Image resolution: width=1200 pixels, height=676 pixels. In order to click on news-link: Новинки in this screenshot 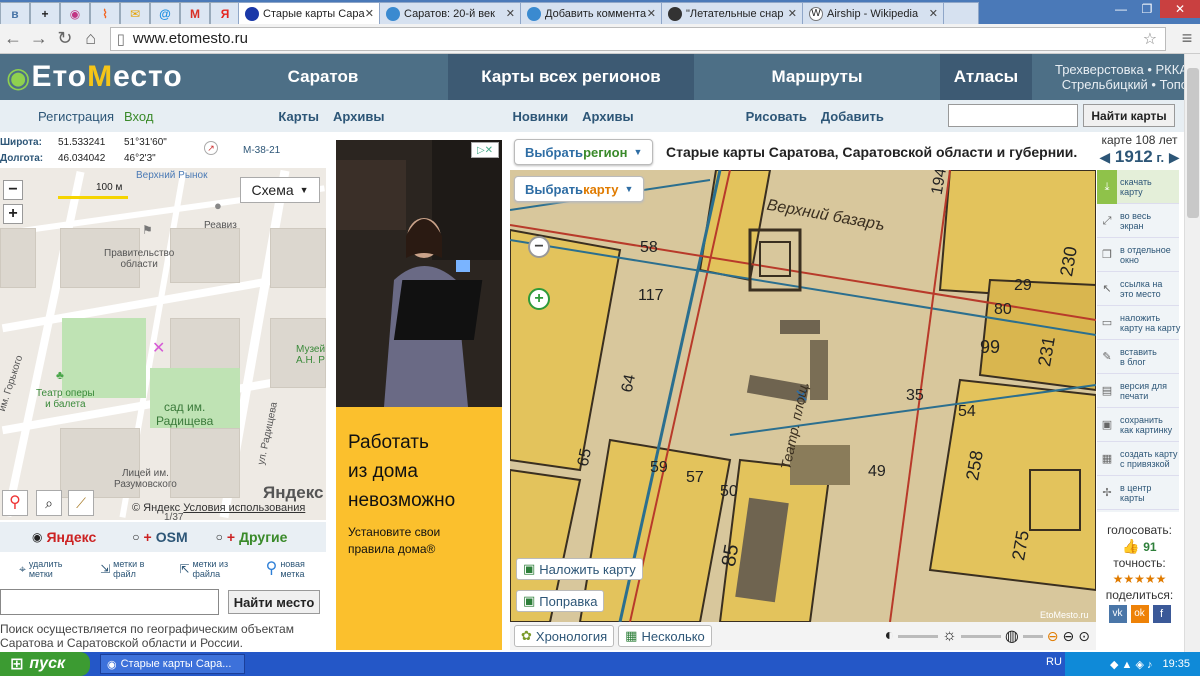, I will do `click(540, 116)`.